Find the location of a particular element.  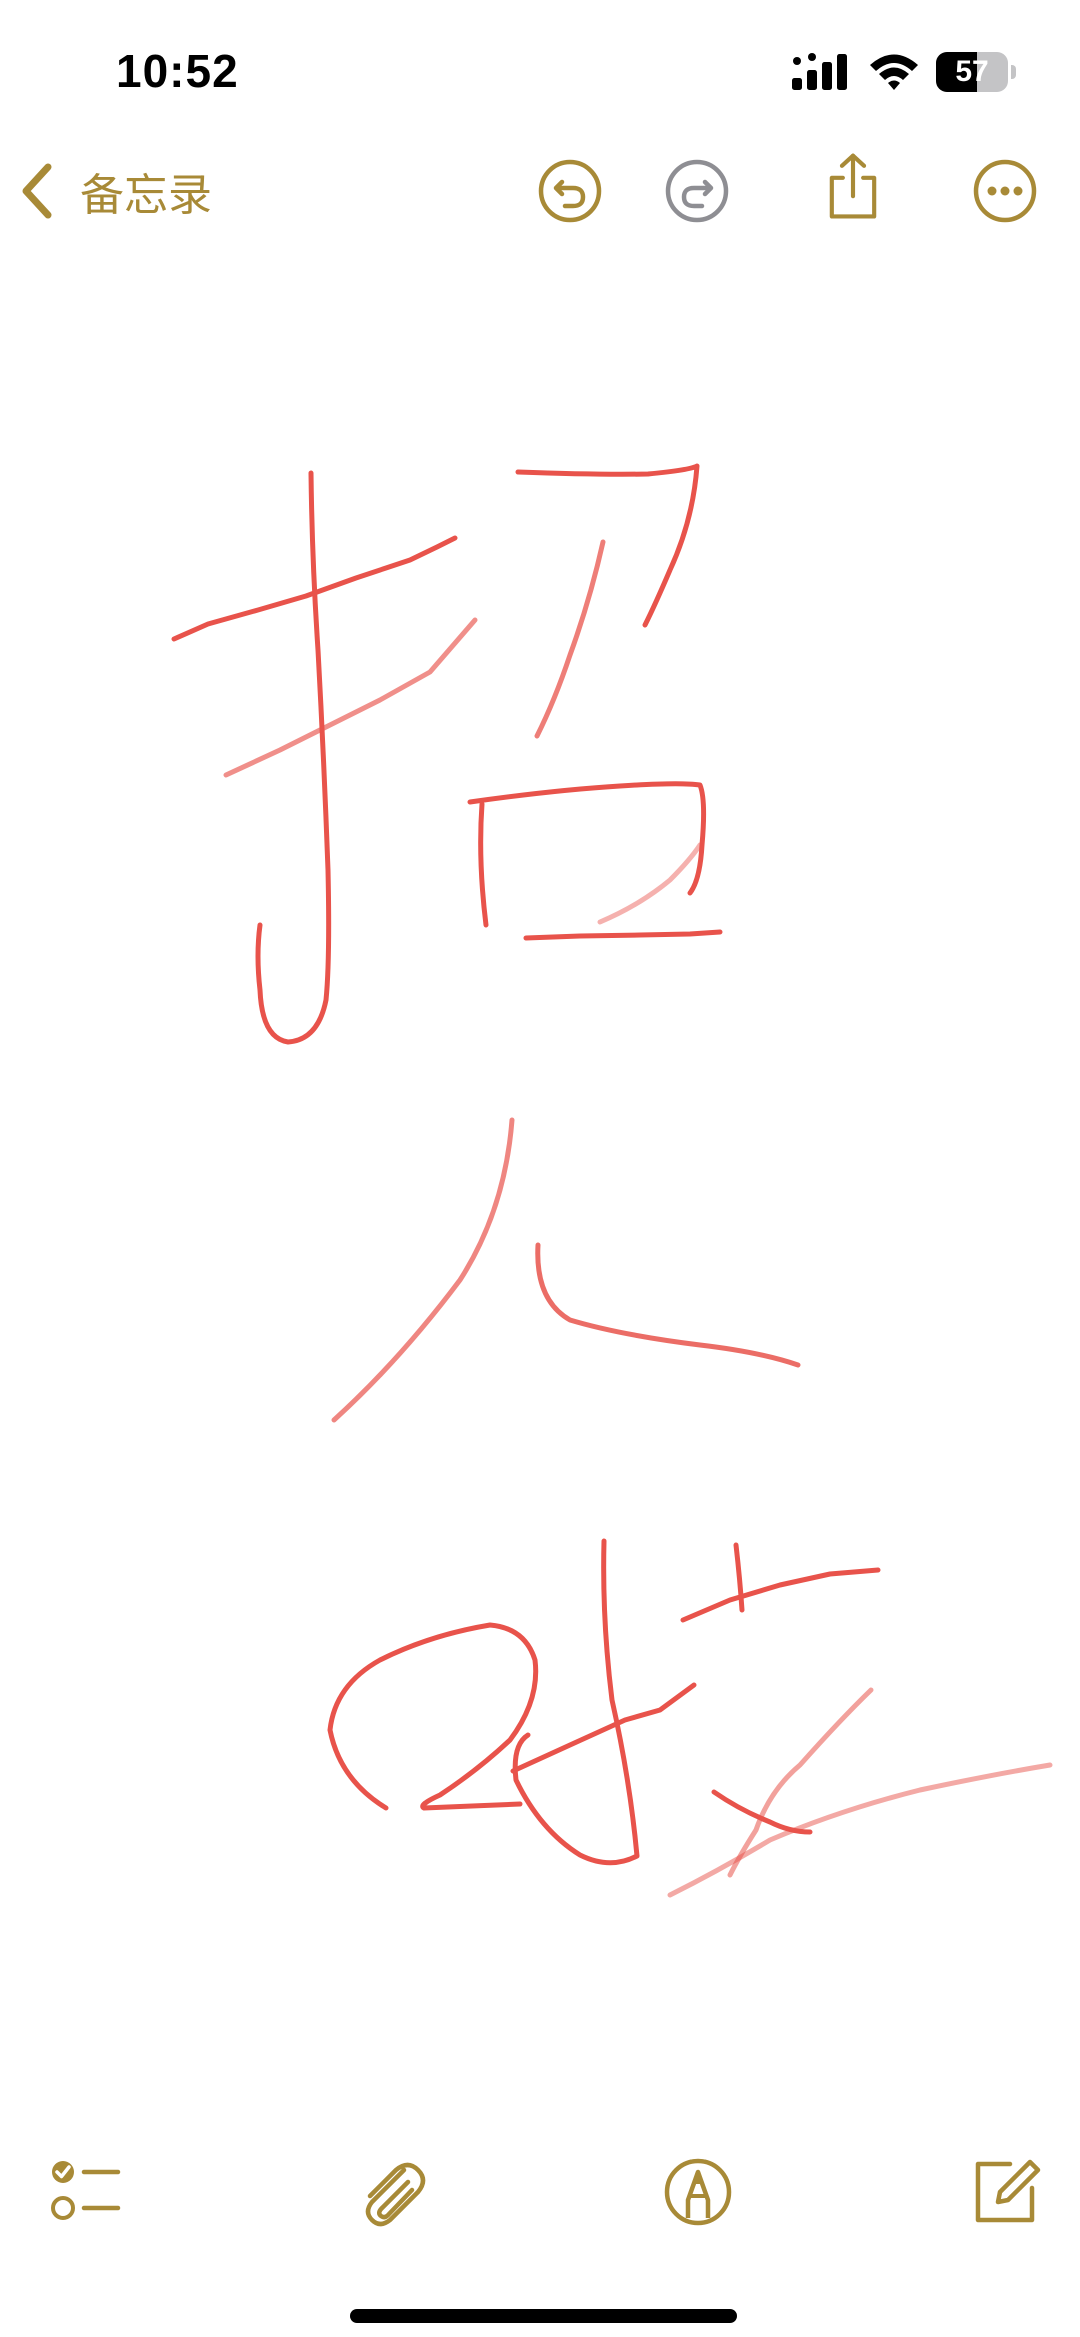

ellipsis-circle-icon is located at coordinates (1005, 191).